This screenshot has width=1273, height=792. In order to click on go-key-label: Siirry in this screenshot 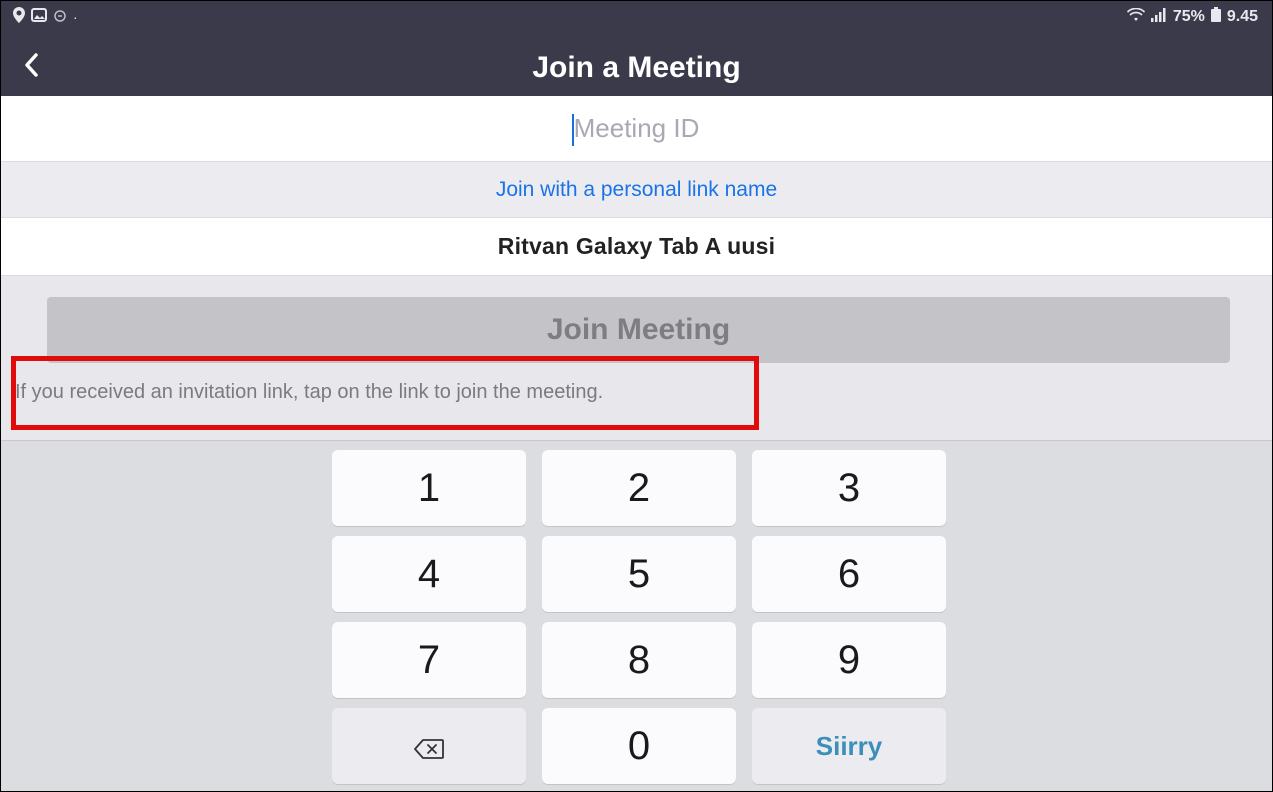, I will do `click(849, 745)`.